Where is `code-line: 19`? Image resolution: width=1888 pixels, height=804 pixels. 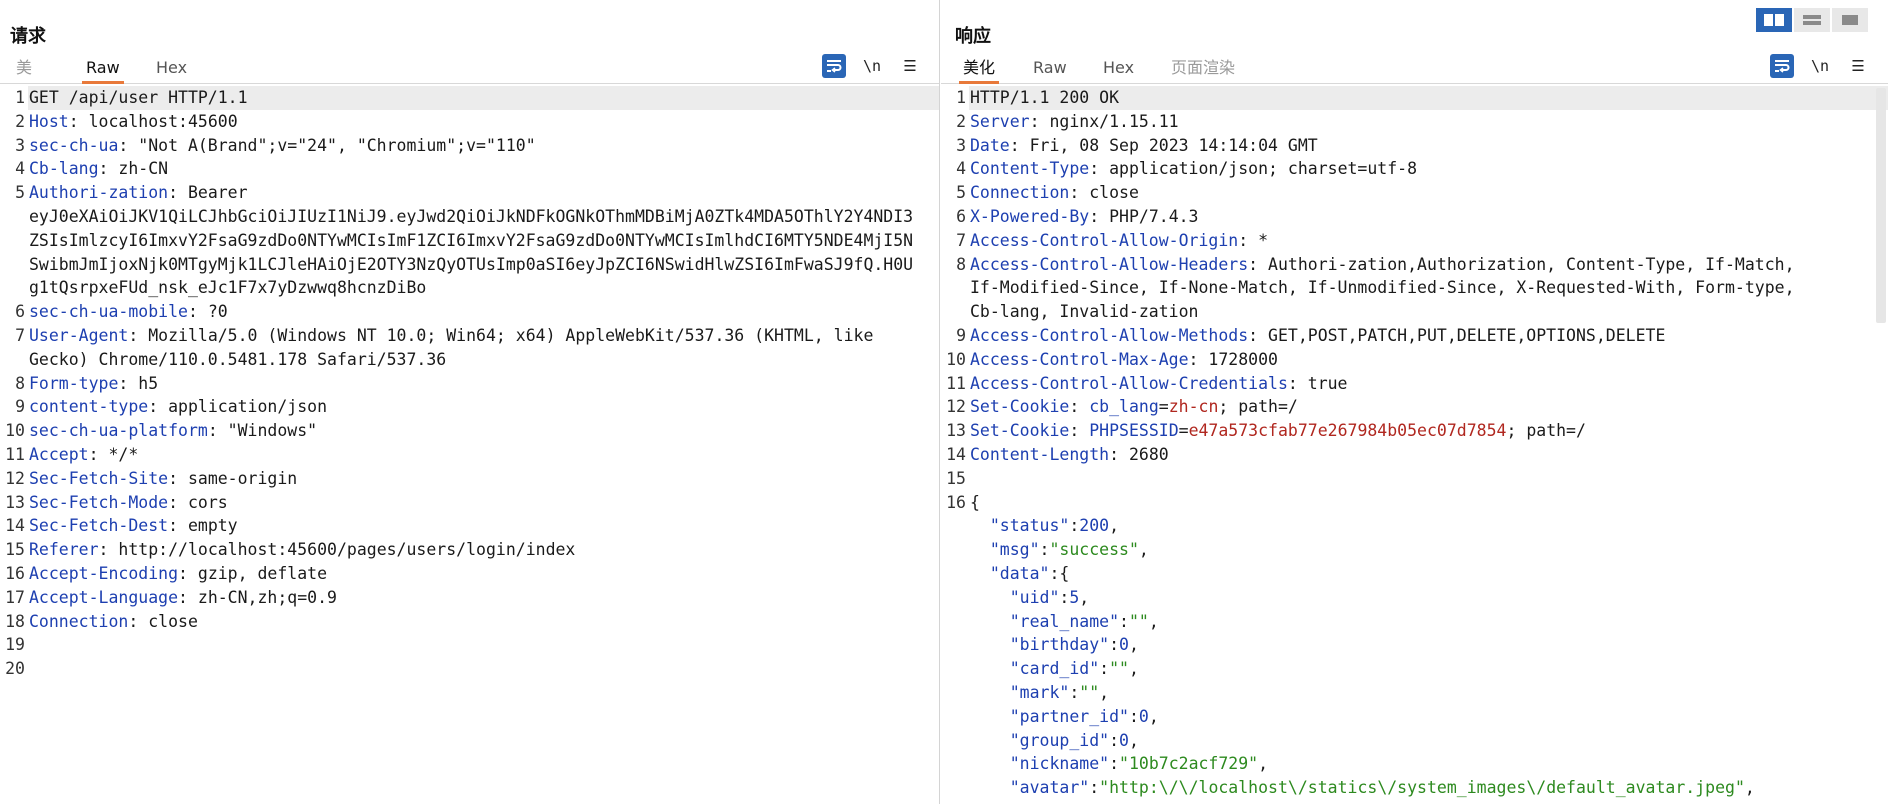
code-line: 19 is located at coordinates (469, 645).